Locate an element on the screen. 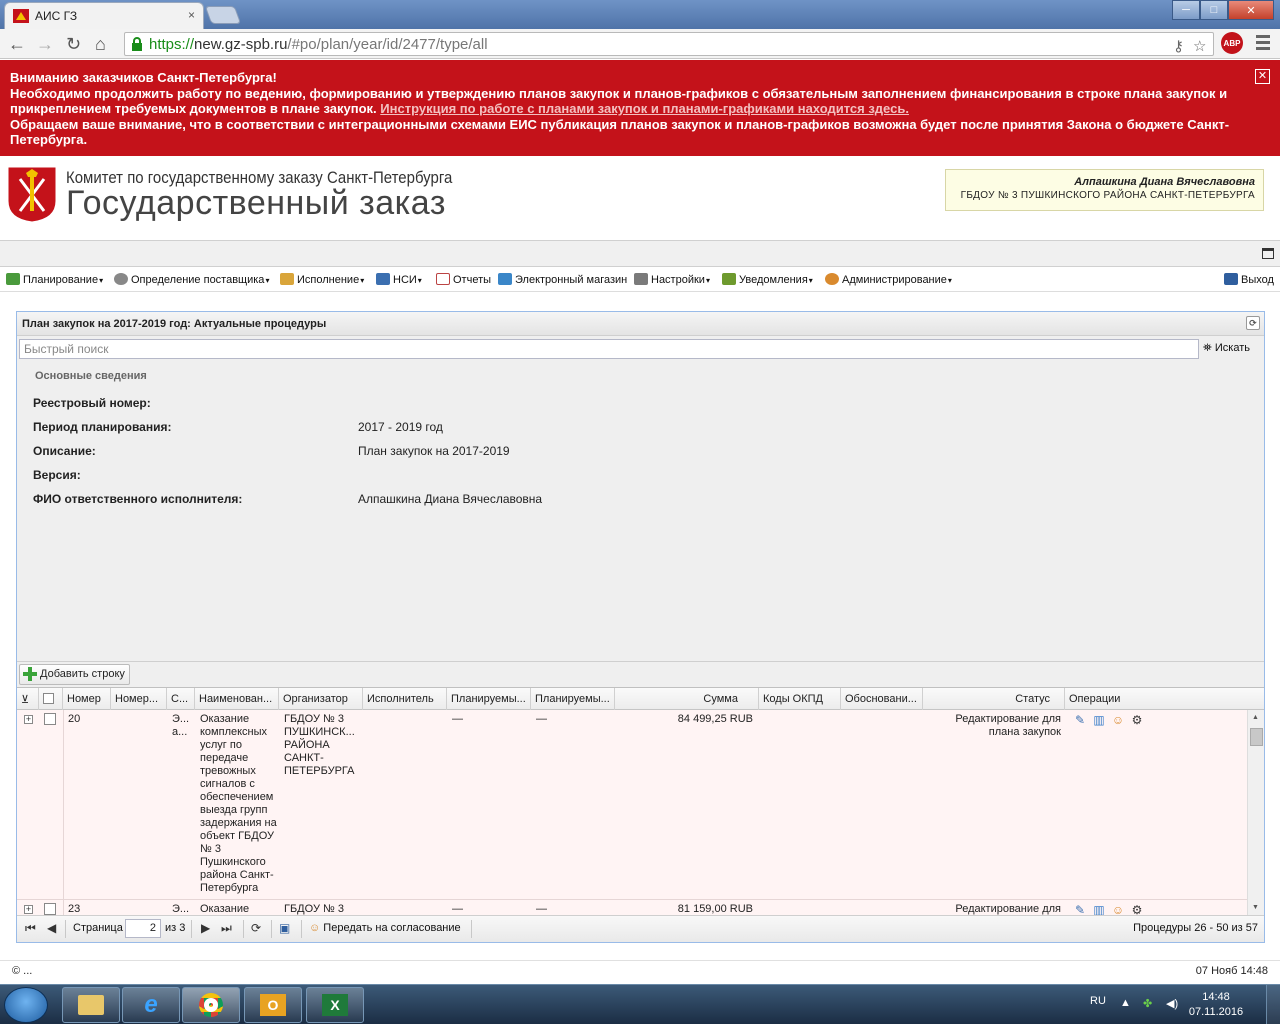  scroll-up-icon: ▲ is located at coordinates (1255, 717).